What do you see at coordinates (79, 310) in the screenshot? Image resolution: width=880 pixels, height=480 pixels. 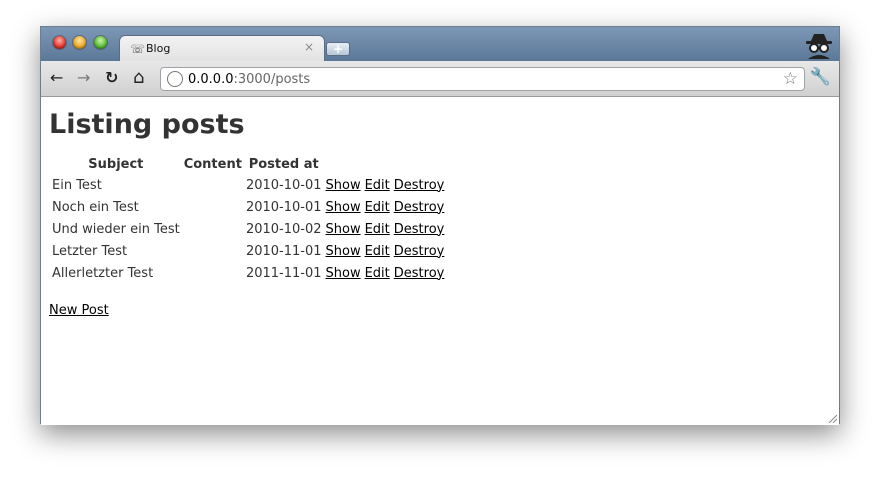 I see `new-post-link: New Post` at bounding box center [79, 310].